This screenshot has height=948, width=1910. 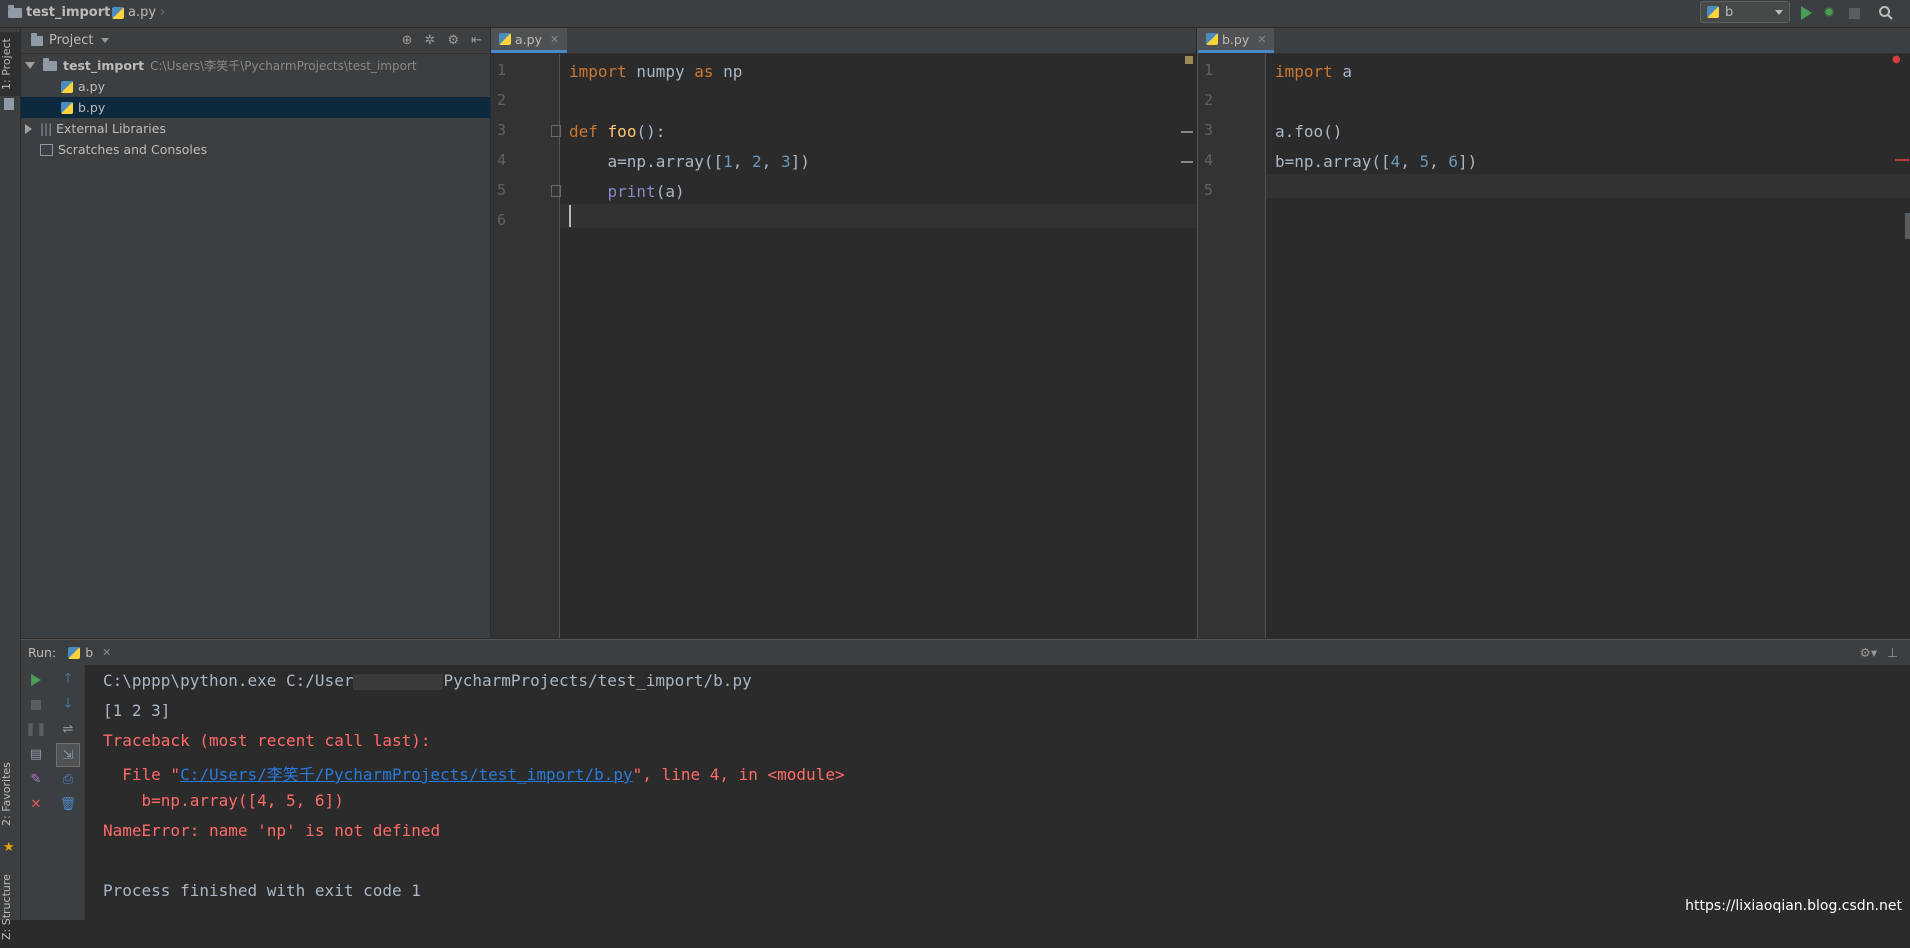 I want to click on code-line-5: print(a), so click(x=627, y=191).